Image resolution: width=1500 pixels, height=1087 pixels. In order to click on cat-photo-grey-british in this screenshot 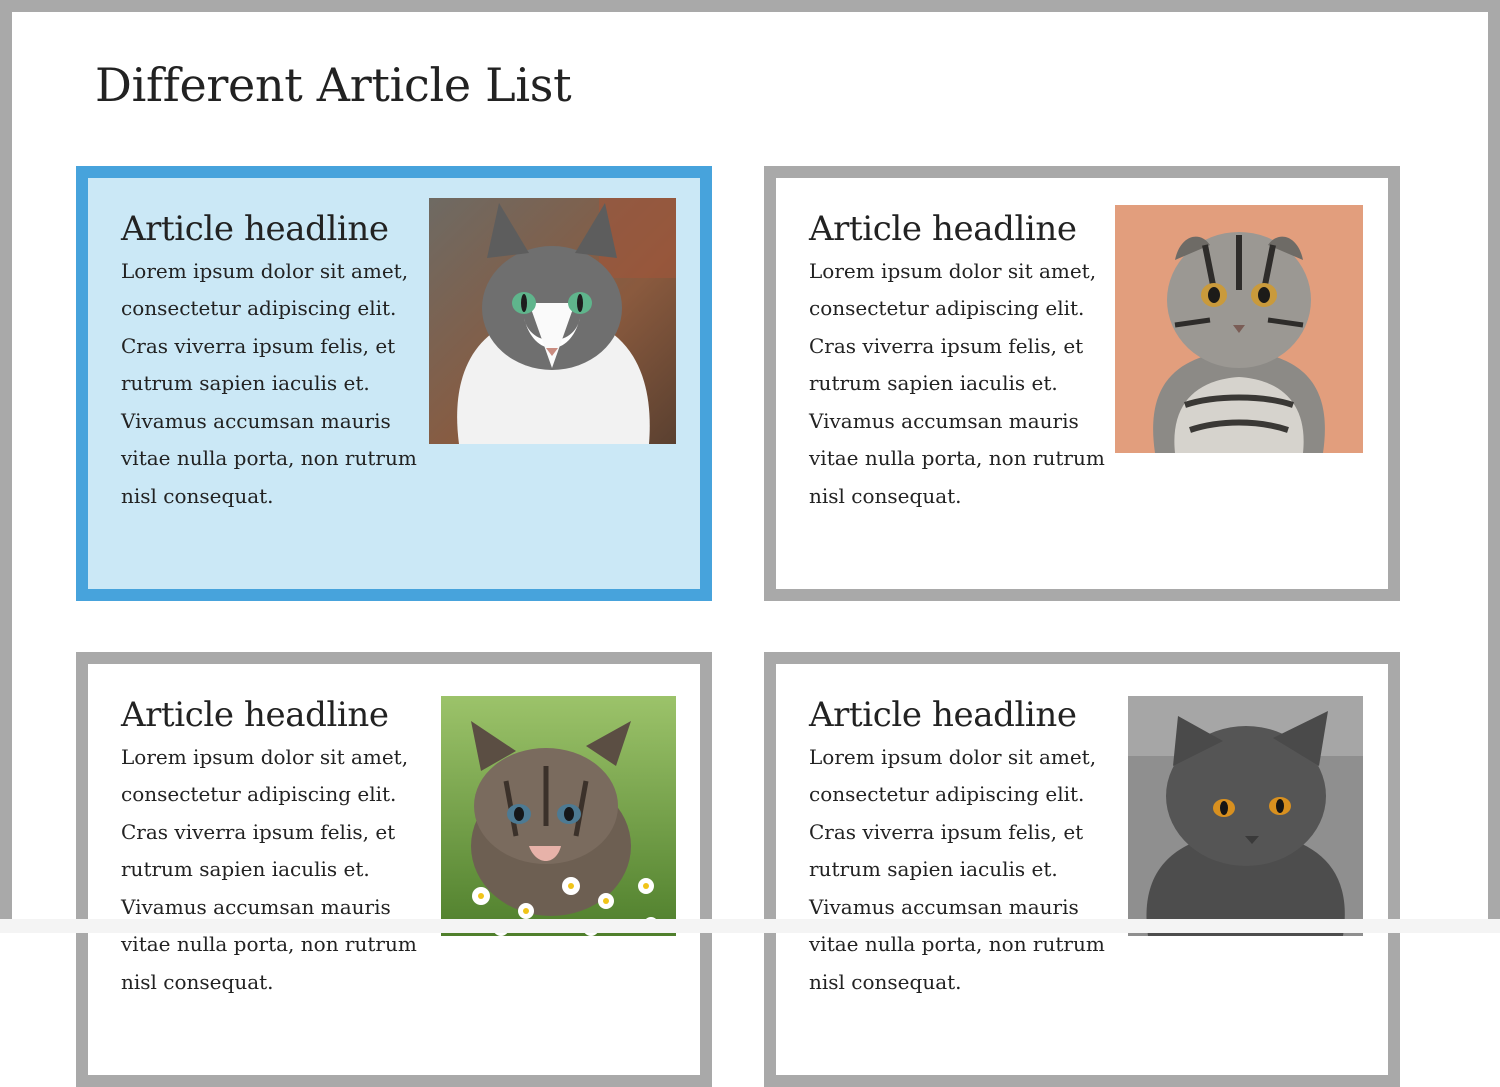, I will do `click(1245, 816)`.